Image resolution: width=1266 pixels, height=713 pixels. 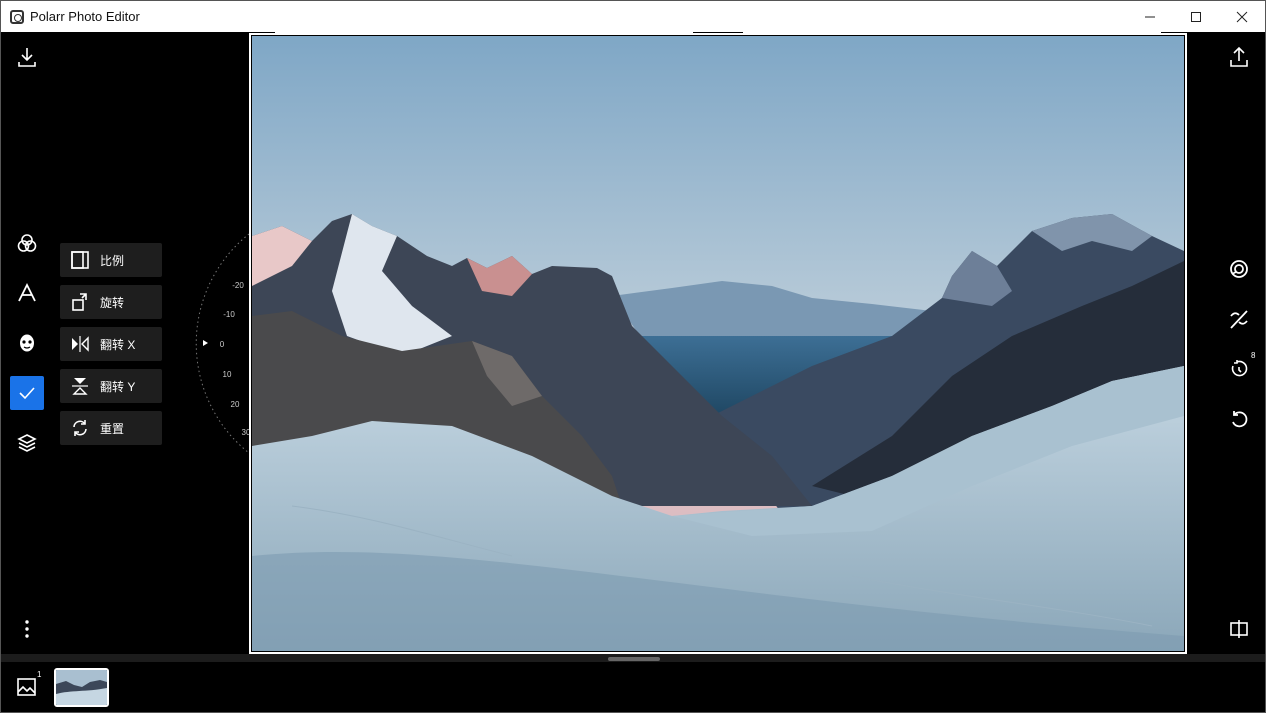 I want to click on rotate-label: 旋转, so click(x=112, y=302).